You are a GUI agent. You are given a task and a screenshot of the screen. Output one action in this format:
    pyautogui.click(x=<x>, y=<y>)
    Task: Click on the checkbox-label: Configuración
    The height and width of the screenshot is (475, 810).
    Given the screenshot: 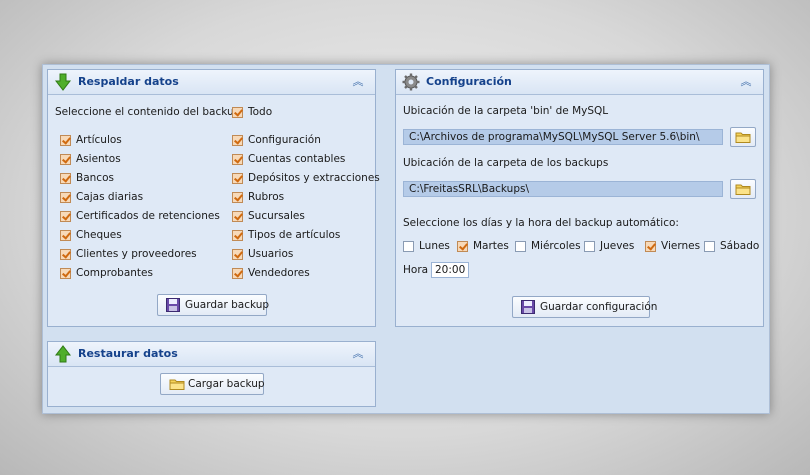 What is the action you would take?
    pyautogui.click(x=284, y=140)
    